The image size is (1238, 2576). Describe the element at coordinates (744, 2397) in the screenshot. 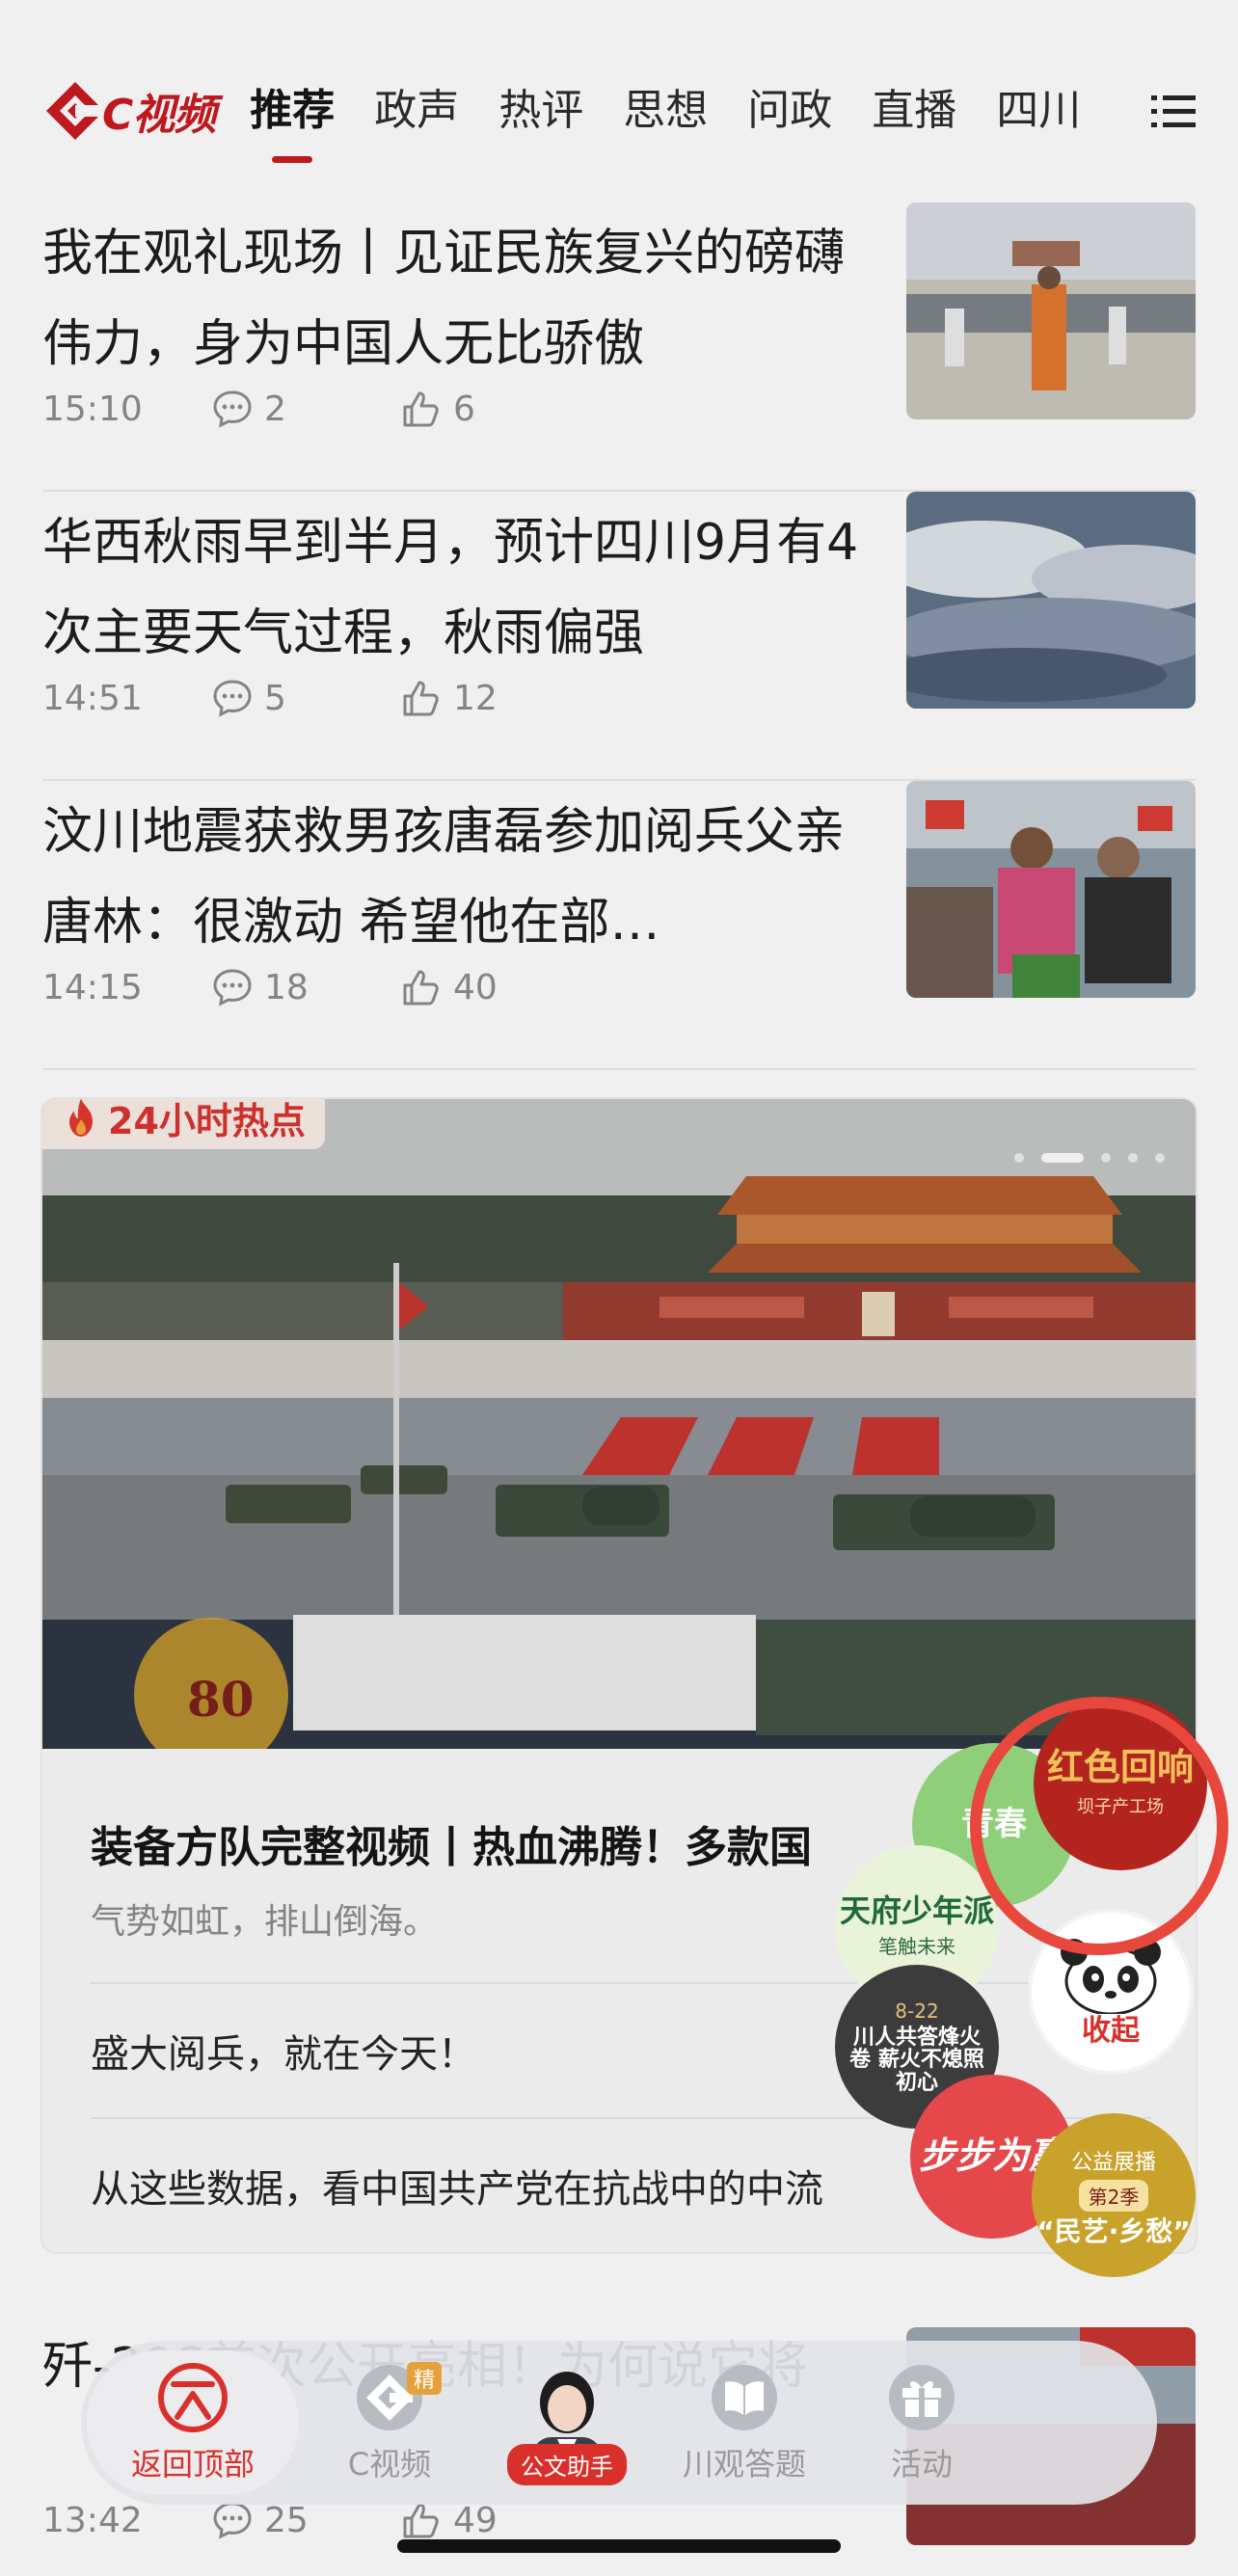

I see `book-icon` at that location.